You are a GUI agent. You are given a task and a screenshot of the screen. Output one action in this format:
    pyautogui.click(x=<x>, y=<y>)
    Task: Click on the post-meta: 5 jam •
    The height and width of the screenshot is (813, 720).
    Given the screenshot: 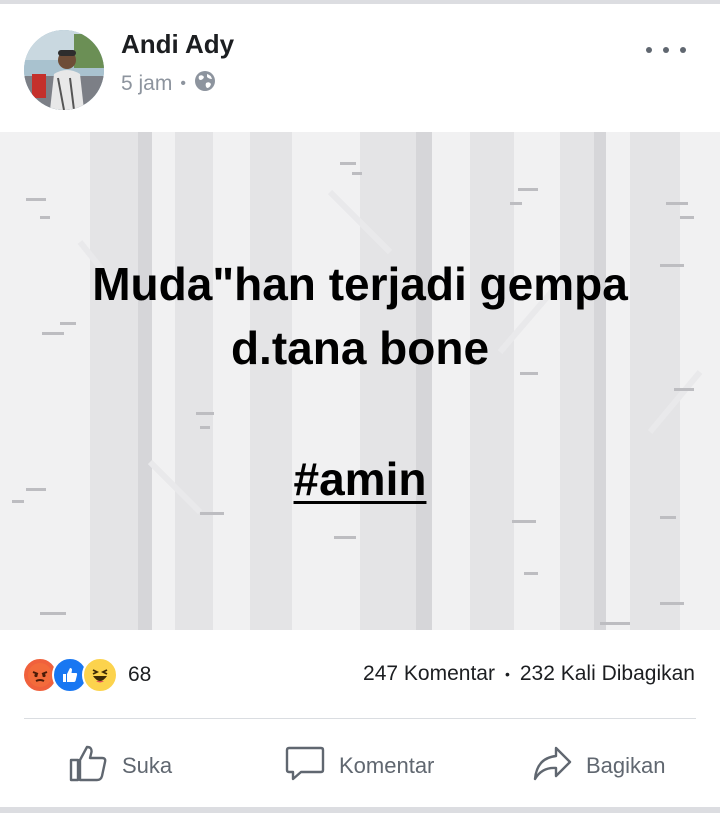 What is the action you would take?
    pyautogui.click(x=168, y=84)
    